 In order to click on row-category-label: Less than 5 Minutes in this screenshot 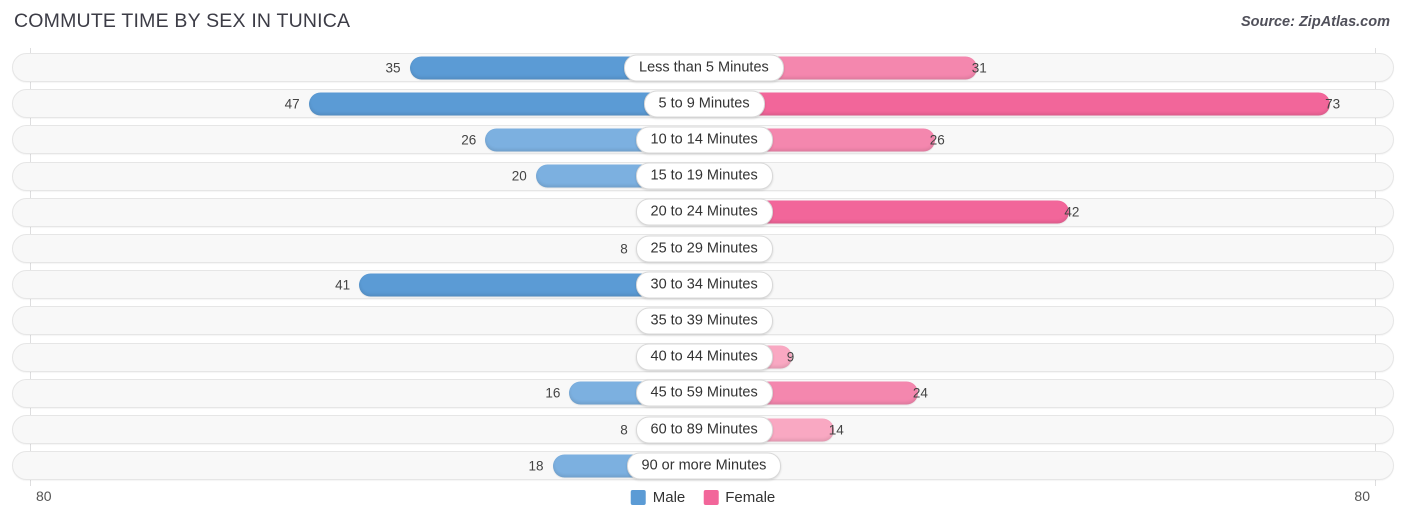, I will do `click(704, 67)`.